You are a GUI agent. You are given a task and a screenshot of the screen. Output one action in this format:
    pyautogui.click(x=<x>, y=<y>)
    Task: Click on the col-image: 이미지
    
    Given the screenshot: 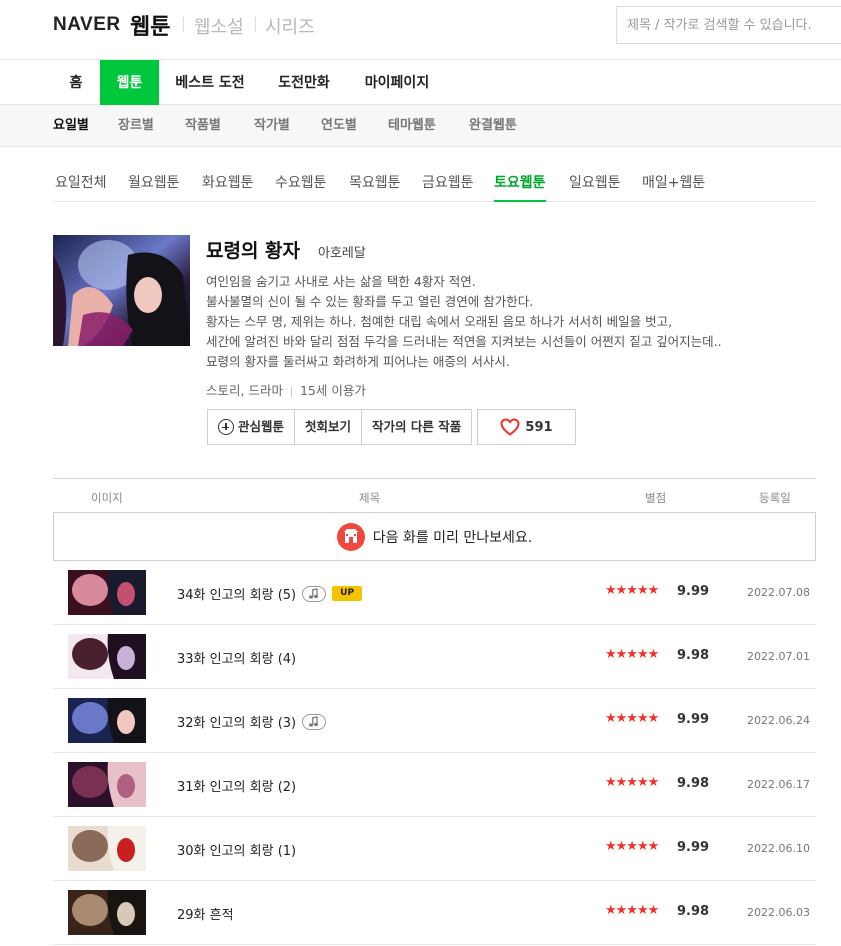 What is the action you would take?
    pyautogui.click(x=107, y=498)
    